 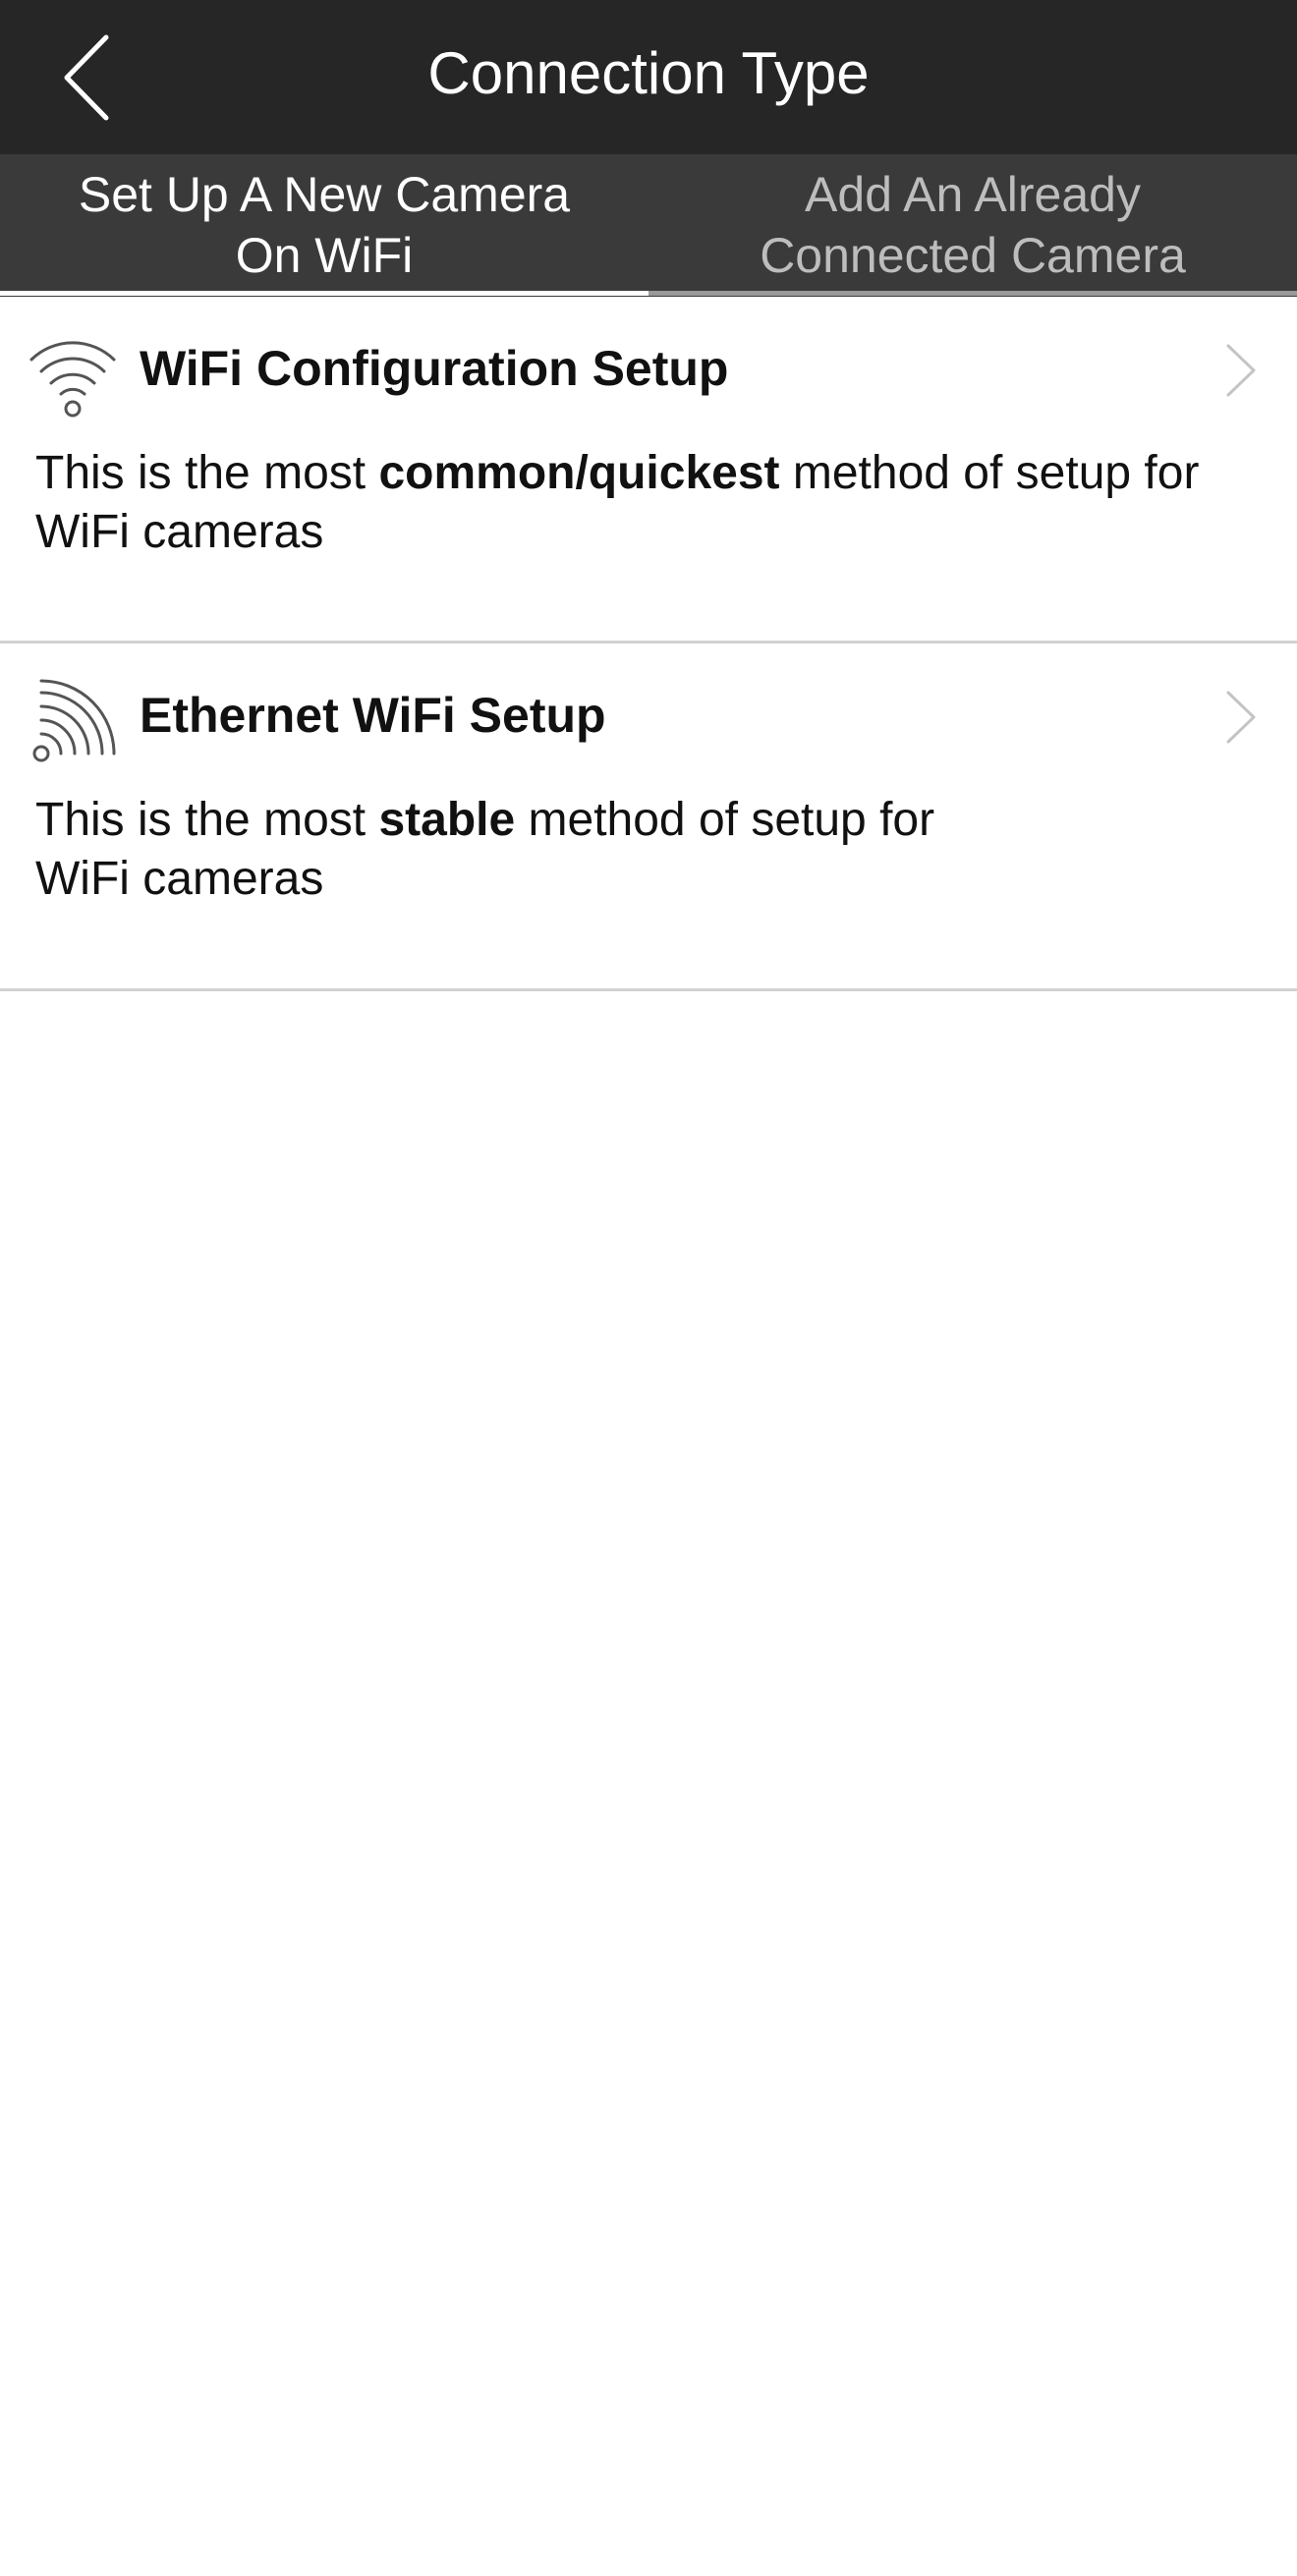 I want to click on description-emphasis: stable, so click(x=447, y=820).